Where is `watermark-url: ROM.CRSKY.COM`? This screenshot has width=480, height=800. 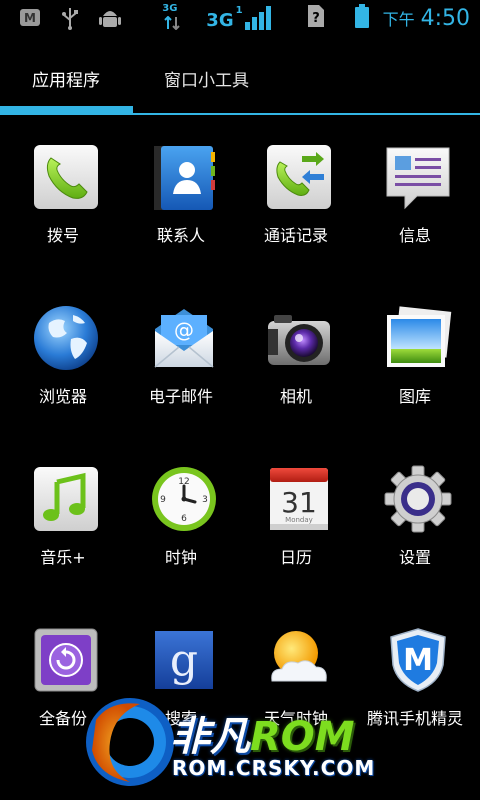
watermark-url: ROM.CRSKY.COM is located at coordinates (274, 768).